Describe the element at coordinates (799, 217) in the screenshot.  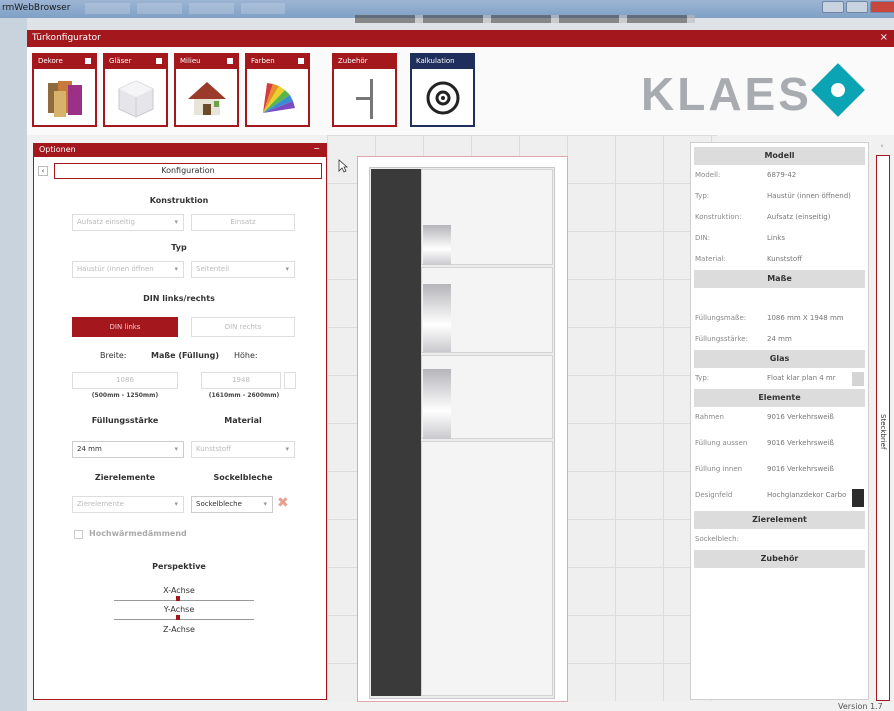
I see `prop-value: Aufsatz (einseitig)` at that location.